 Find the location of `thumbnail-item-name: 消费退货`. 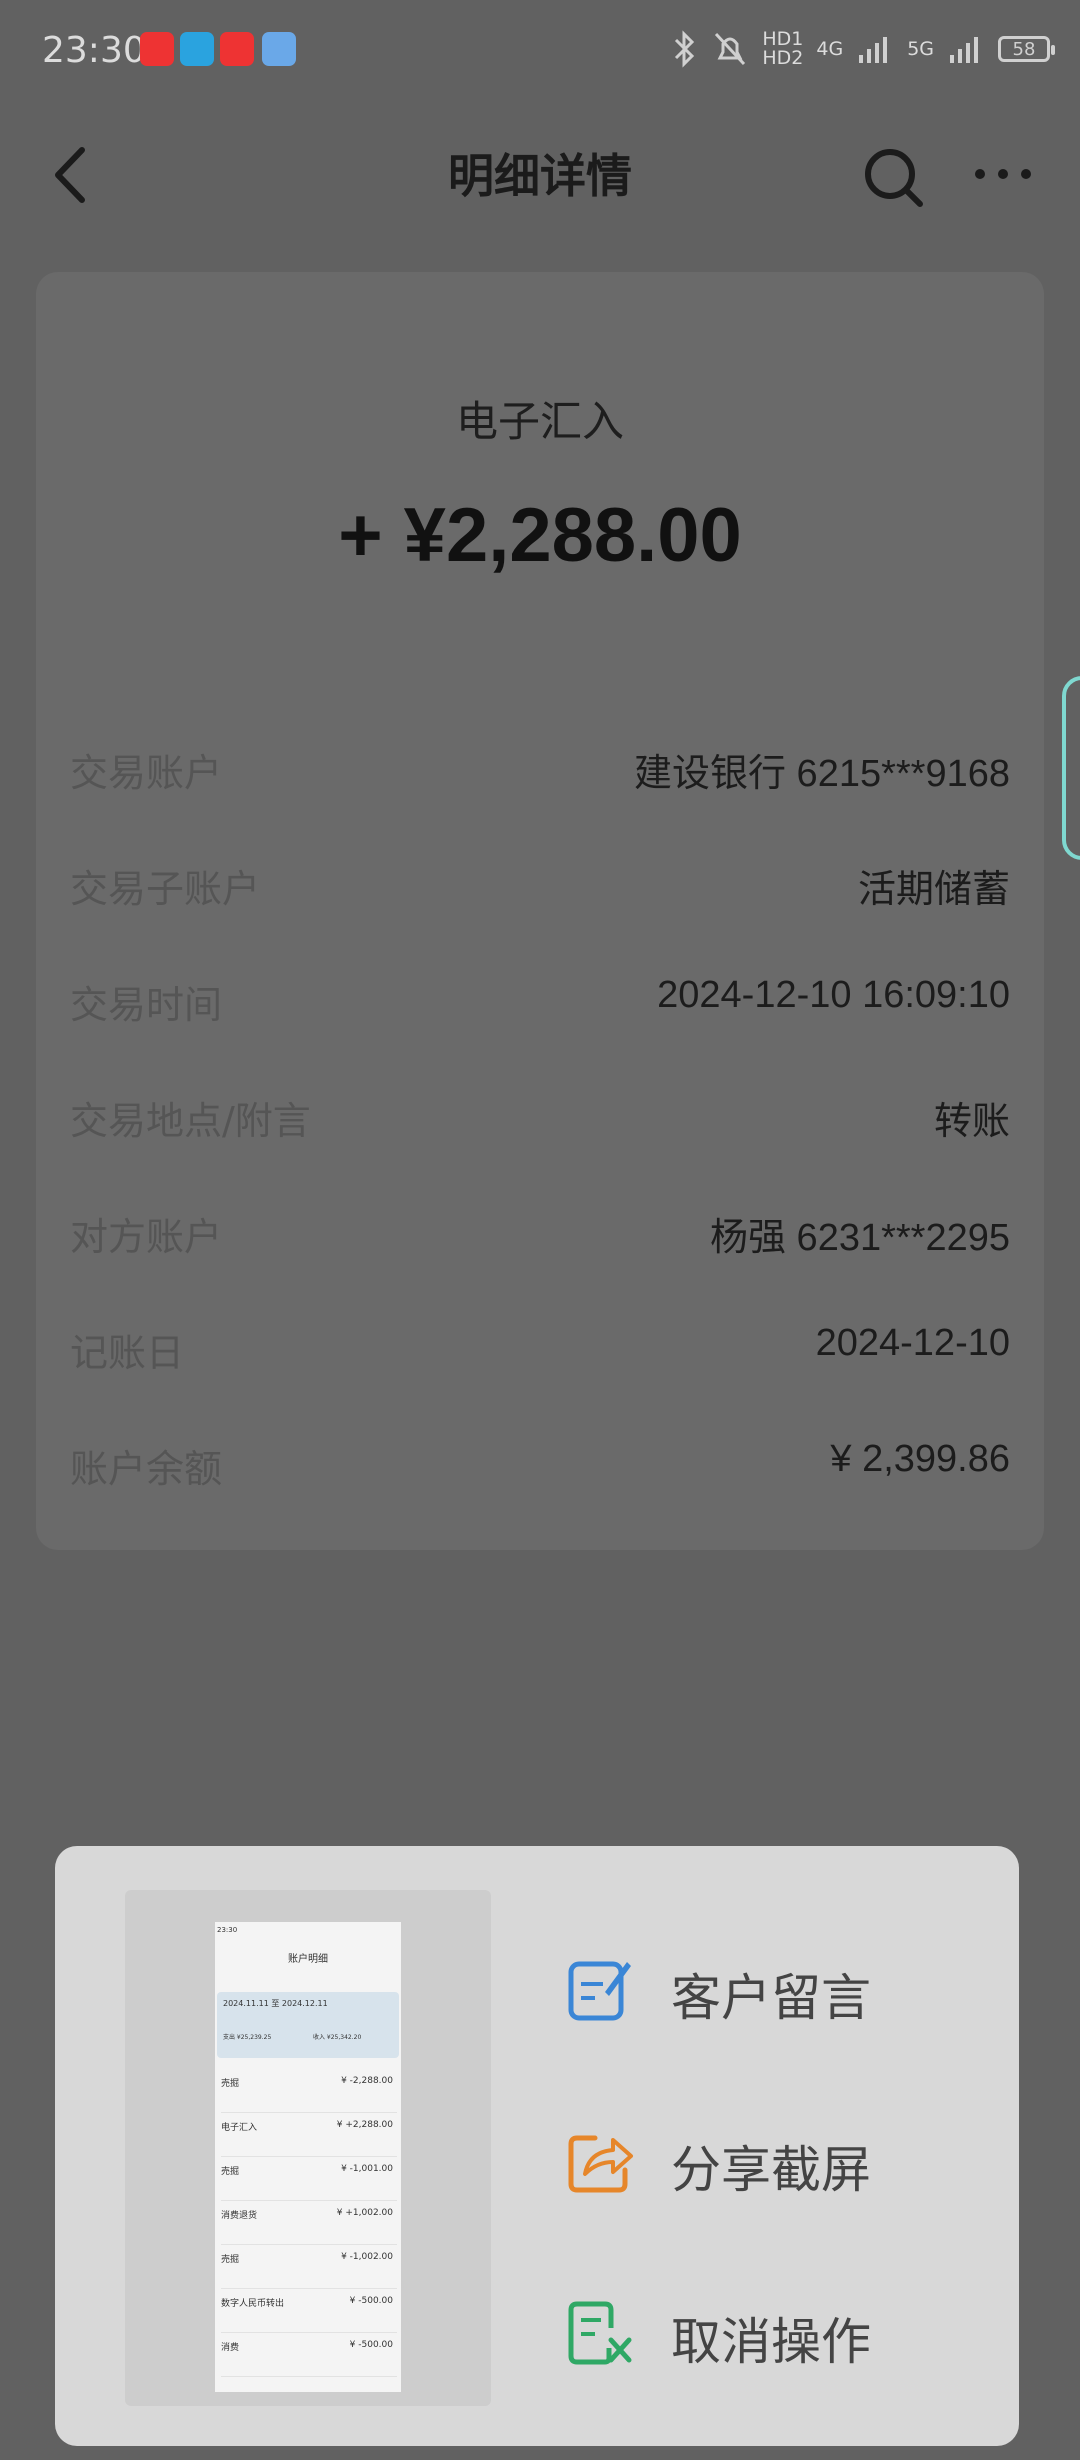

thumbnail-item-name: 消费退货 is located at coordinates (239, 2216).